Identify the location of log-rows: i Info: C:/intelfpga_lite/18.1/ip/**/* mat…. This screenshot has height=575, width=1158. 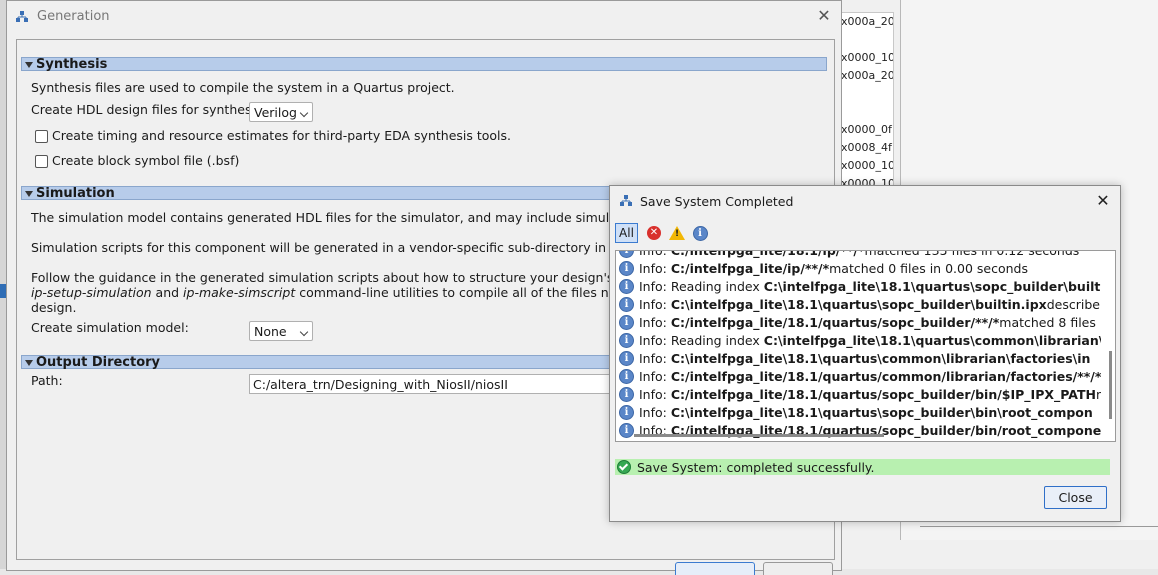
(858, 344).